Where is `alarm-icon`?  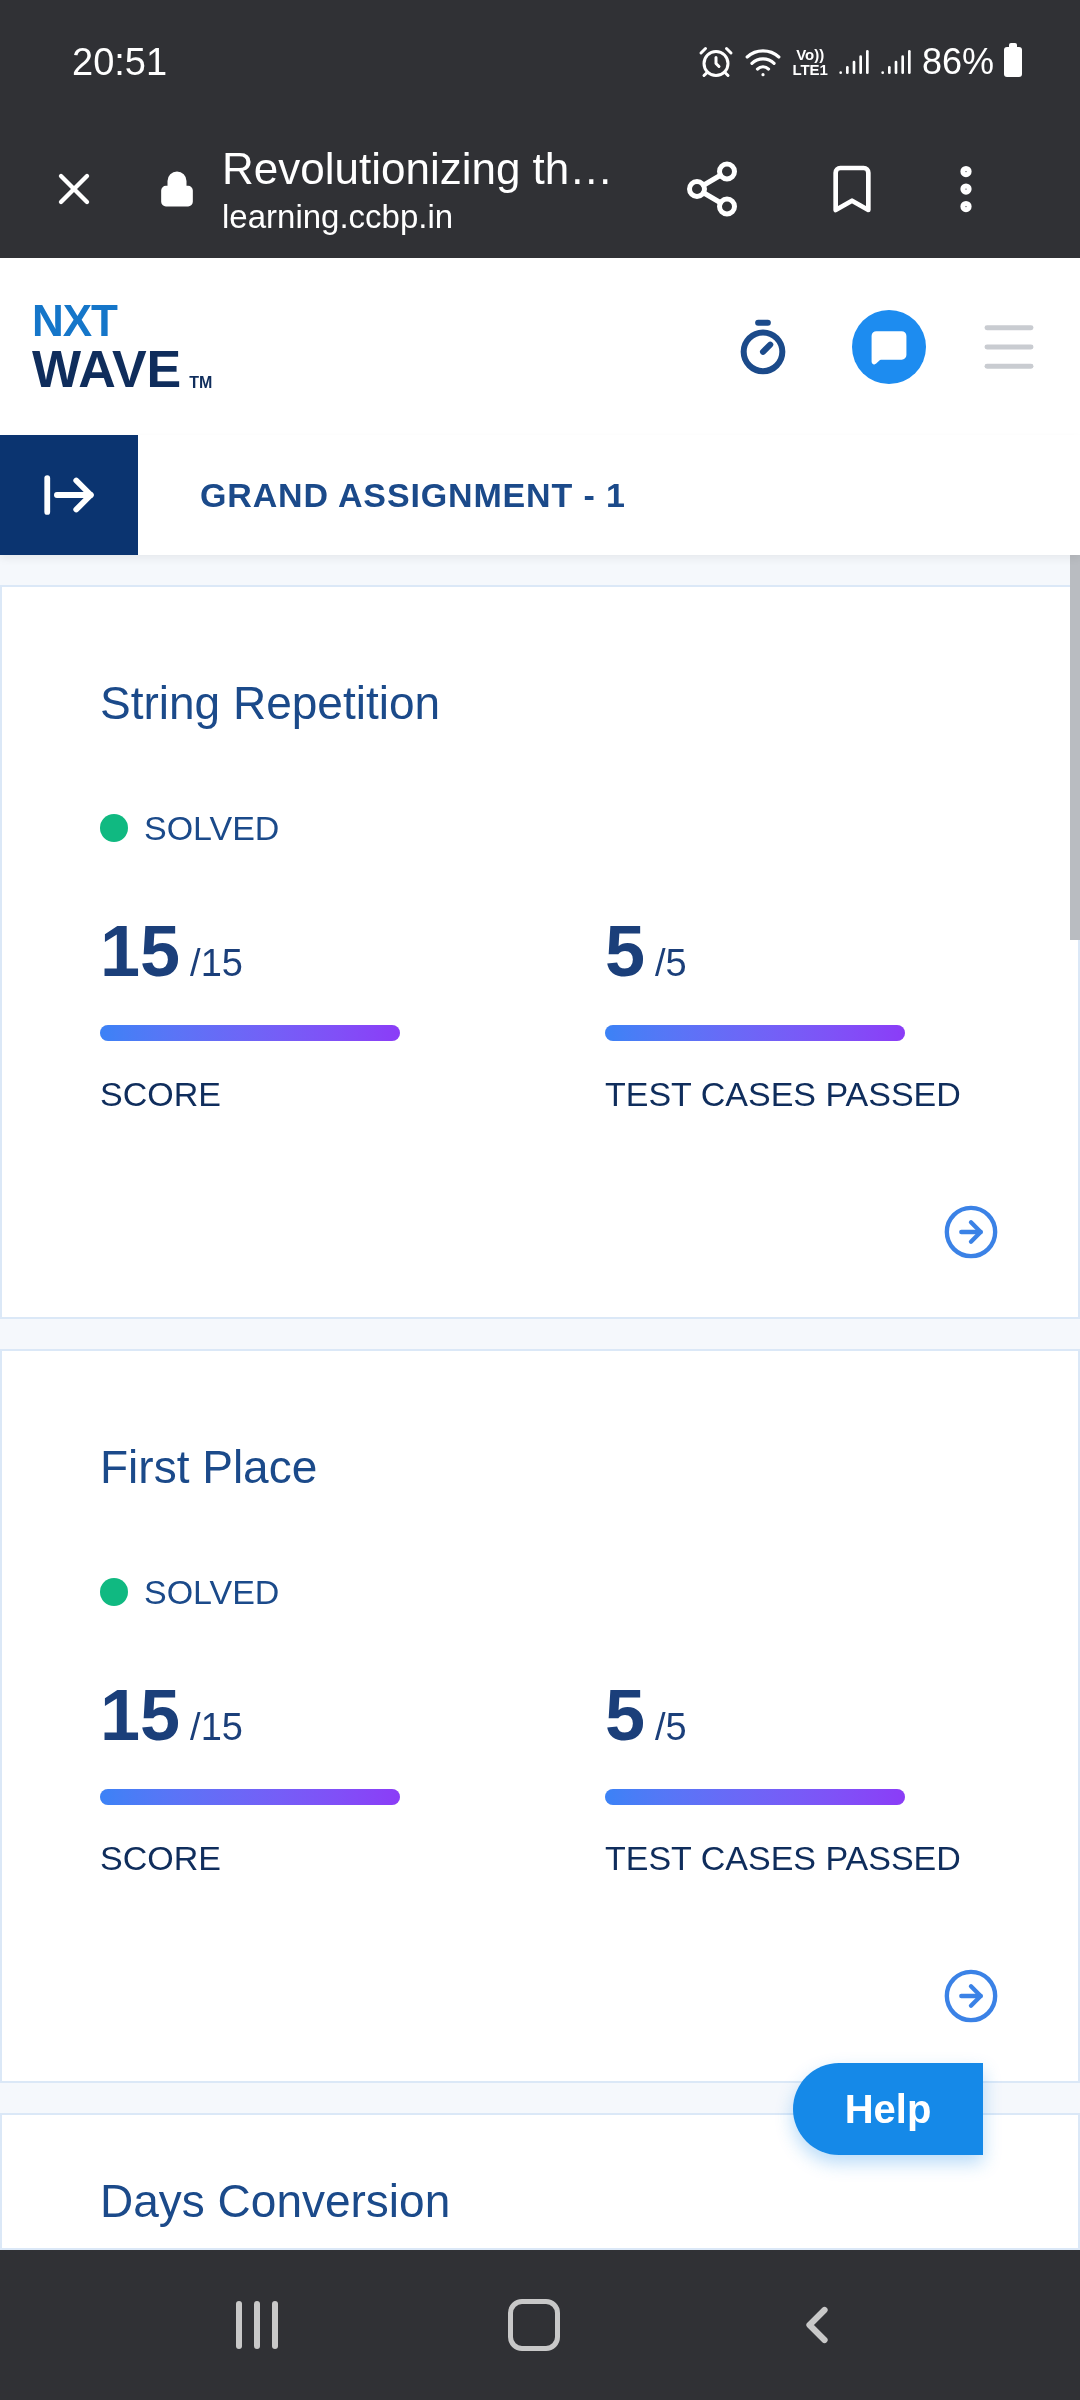 alarm-icon is located at coordinates (716, 62).